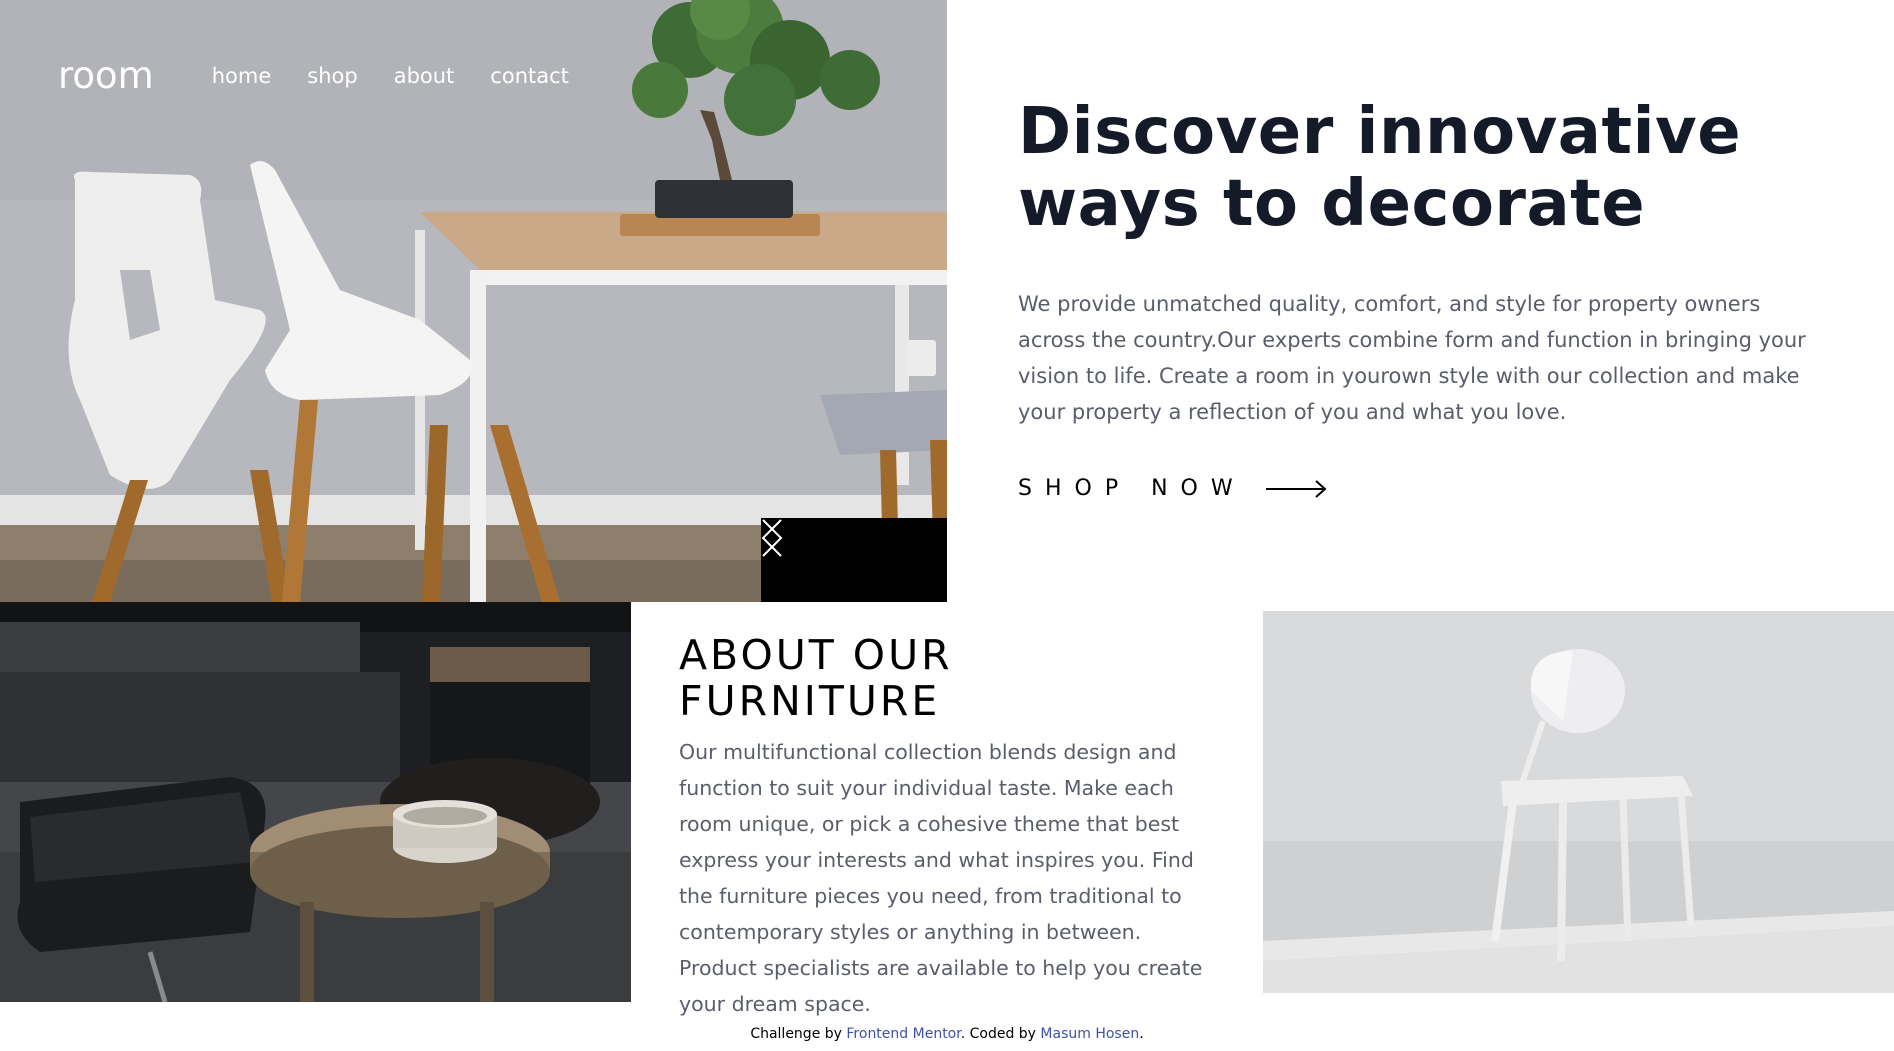  What do you see at coordinates (106, 76) in the screenshot?
I see `logo: room` at bounding box center [106, 76].